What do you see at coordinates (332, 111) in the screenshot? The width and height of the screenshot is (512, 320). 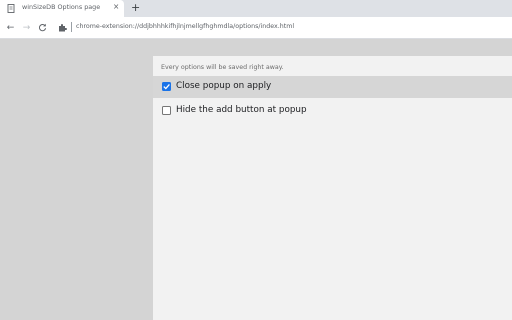 I see `option-hide-add-button: Hide the add button at popup` at bounding box center [332, 111].